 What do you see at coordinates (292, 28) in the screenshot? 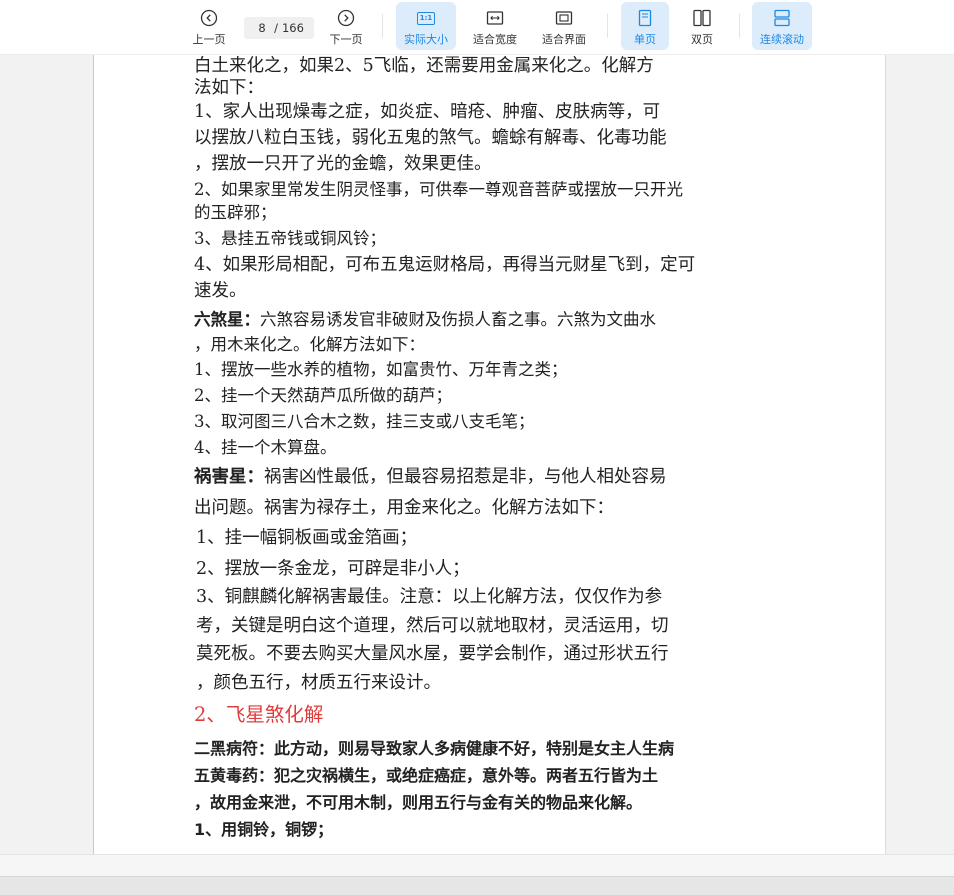
I see `total-pages: 166` at bounding box center [292, 28].